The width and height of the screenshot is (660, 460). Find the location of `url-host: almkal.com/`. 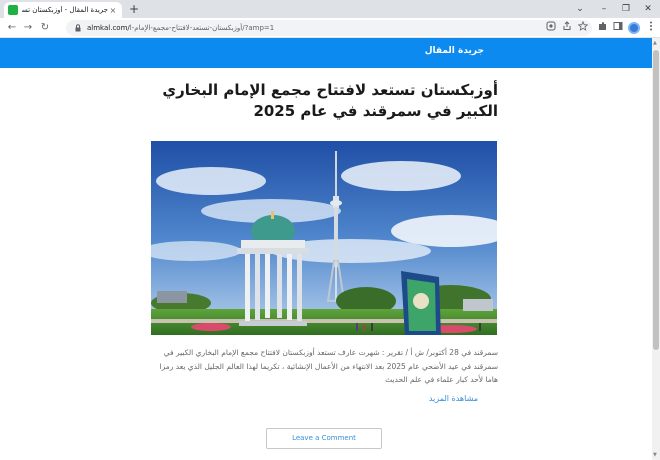

url-host: almkal.com/ is located at coordinates (108, 28).